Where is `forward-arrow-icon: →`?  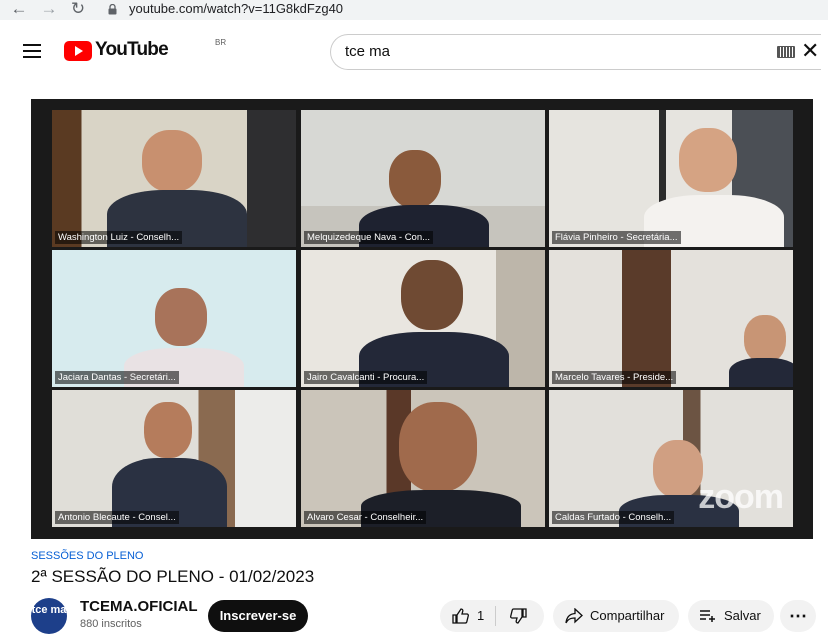 forward-arrow-icon: → is located at coordinates (49, 10).